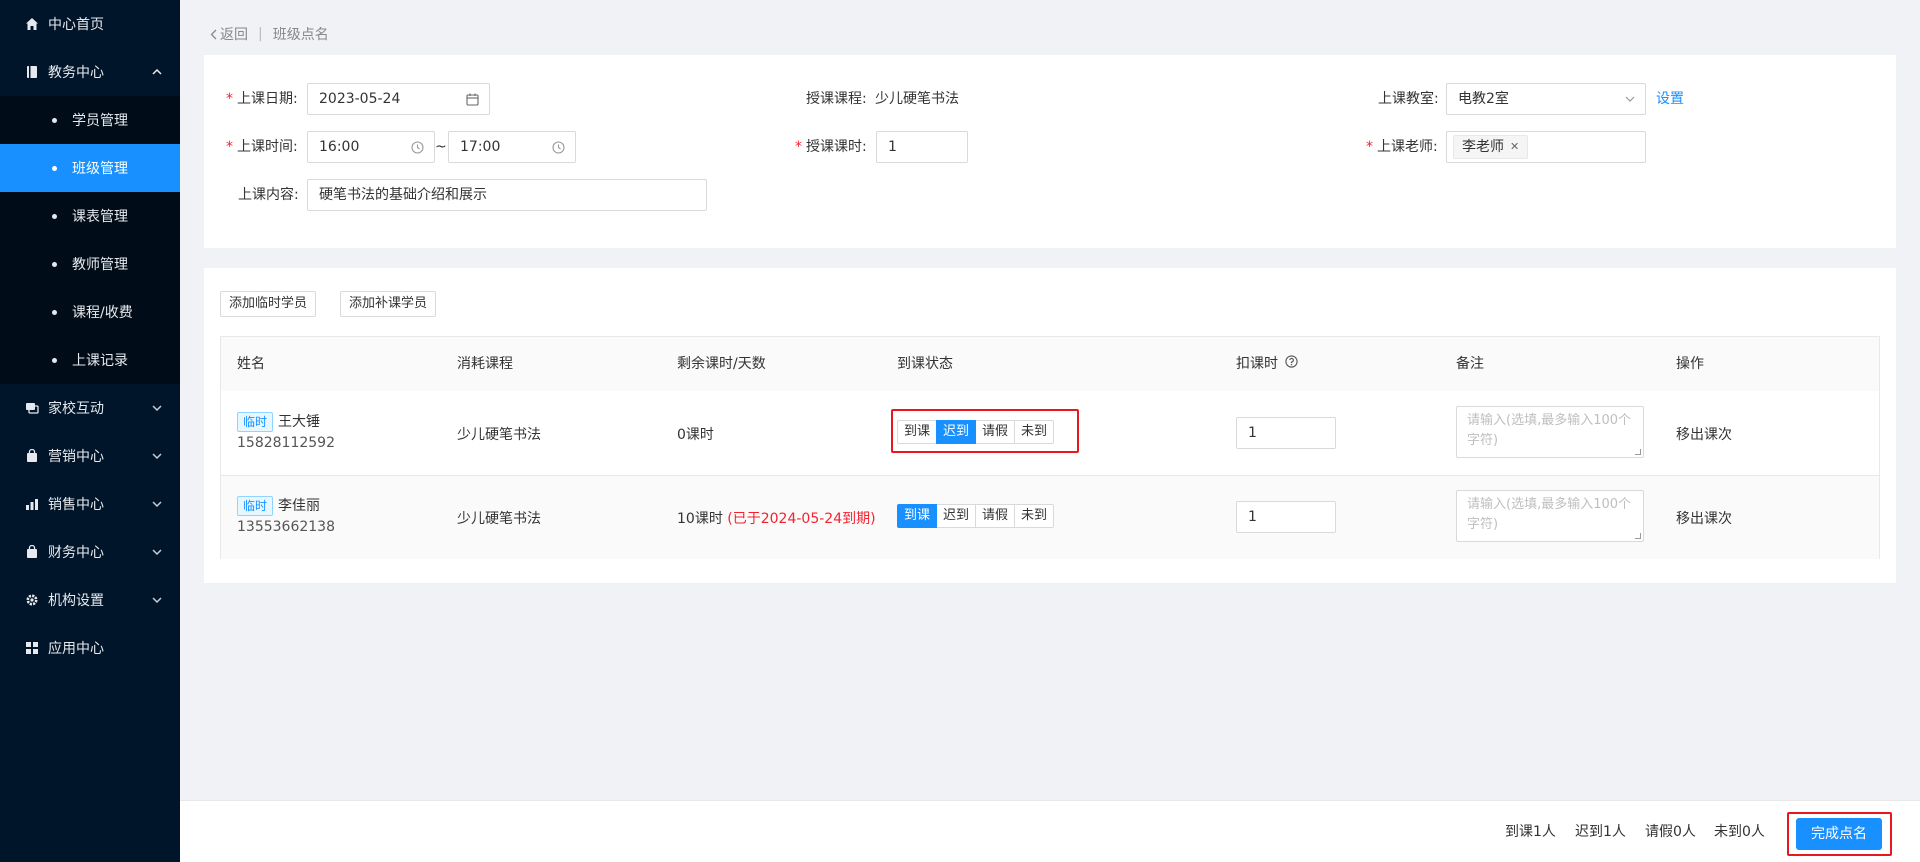  Describe the element at coordinates (1483, 147) in the screenshot. I see `teacher-tag-label: 李老师` at that location.